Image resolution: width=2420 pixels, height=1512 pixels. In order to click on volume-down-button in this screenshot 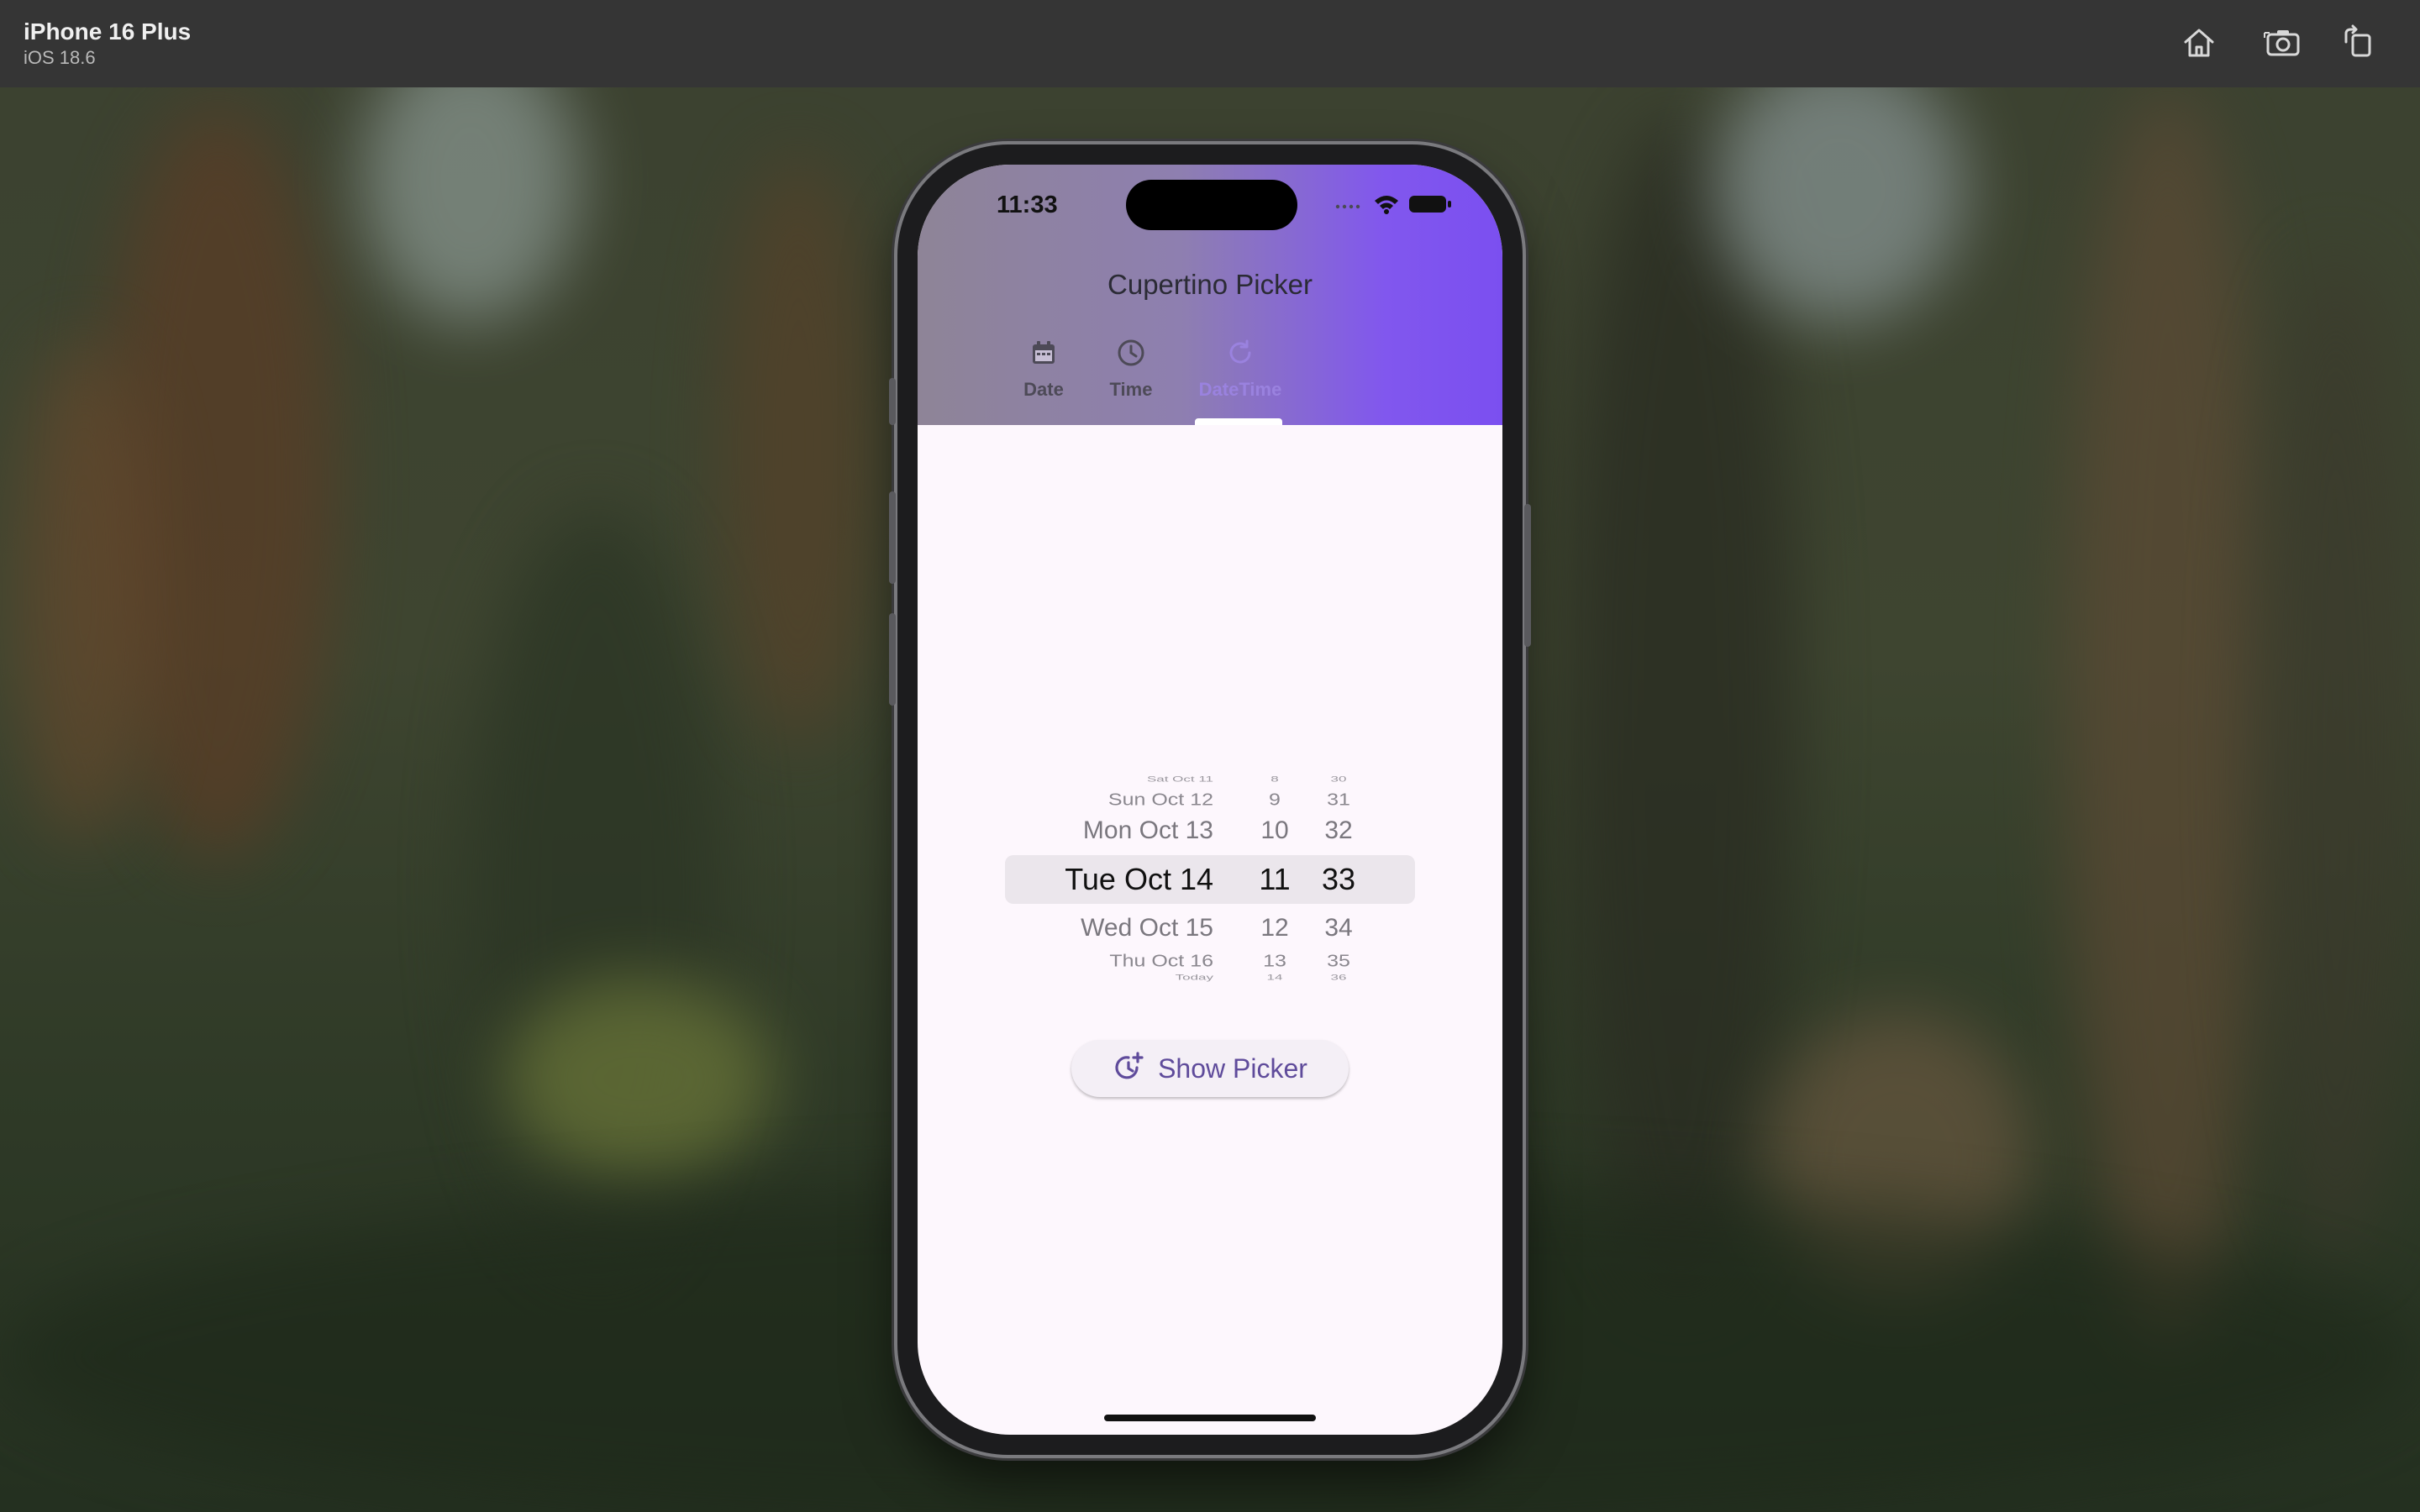, I will do `click(893, 659)`.